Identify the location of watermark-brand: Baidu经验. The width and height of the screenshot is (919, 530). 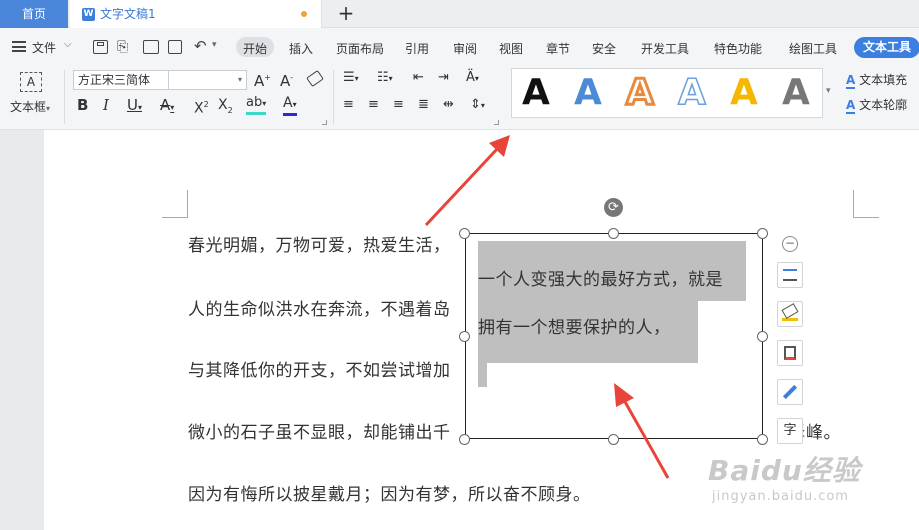
(784, 470).